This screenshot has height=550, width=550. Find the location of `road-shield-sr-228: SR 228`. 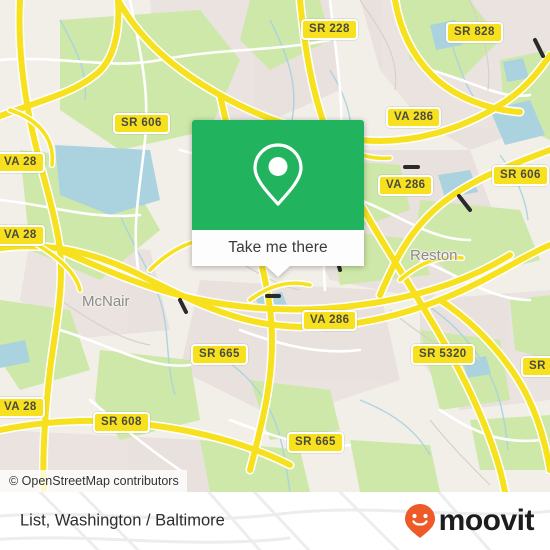

road-shield-sr-228: SR 228 is located at coordinates (329, 29).